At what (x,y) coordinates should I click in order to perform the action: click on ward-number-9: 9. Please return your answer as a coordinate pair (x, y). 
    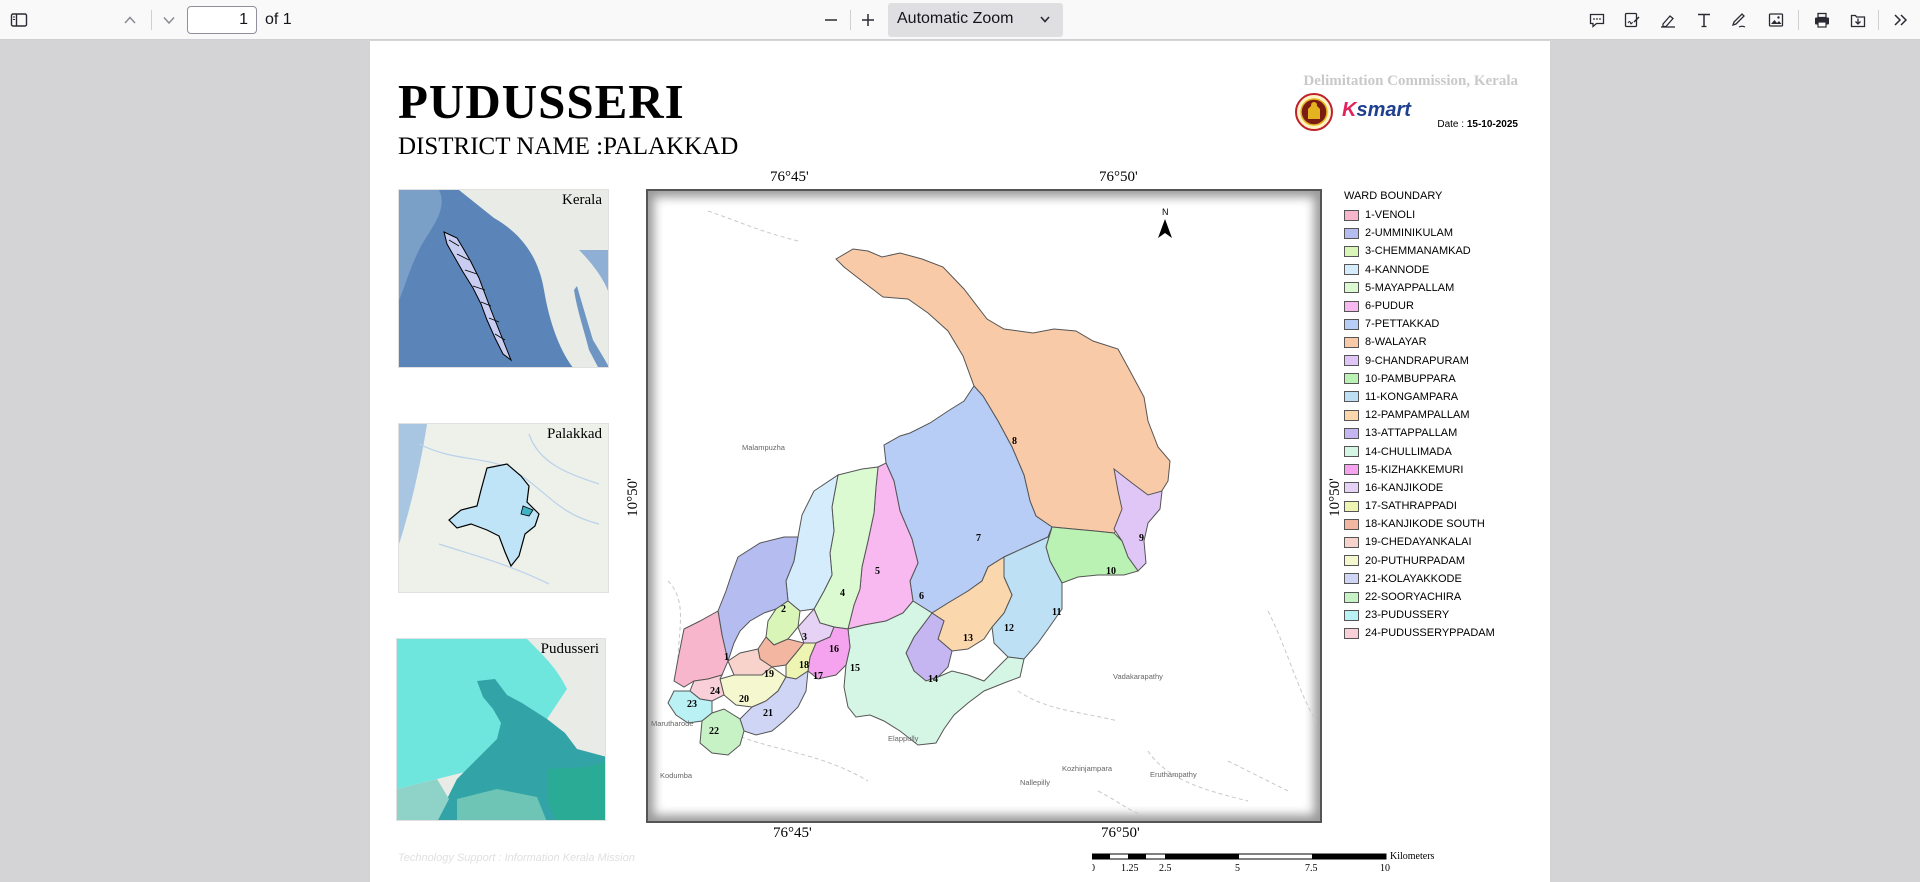
    Looking at the image, I should click on (1141, 538).